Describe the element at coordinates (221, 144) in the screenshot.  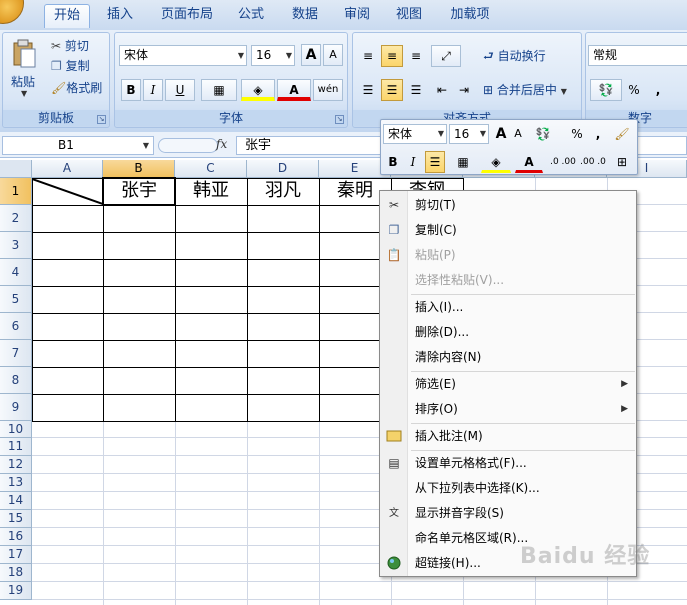
I see `function-icon: fx` at that location.